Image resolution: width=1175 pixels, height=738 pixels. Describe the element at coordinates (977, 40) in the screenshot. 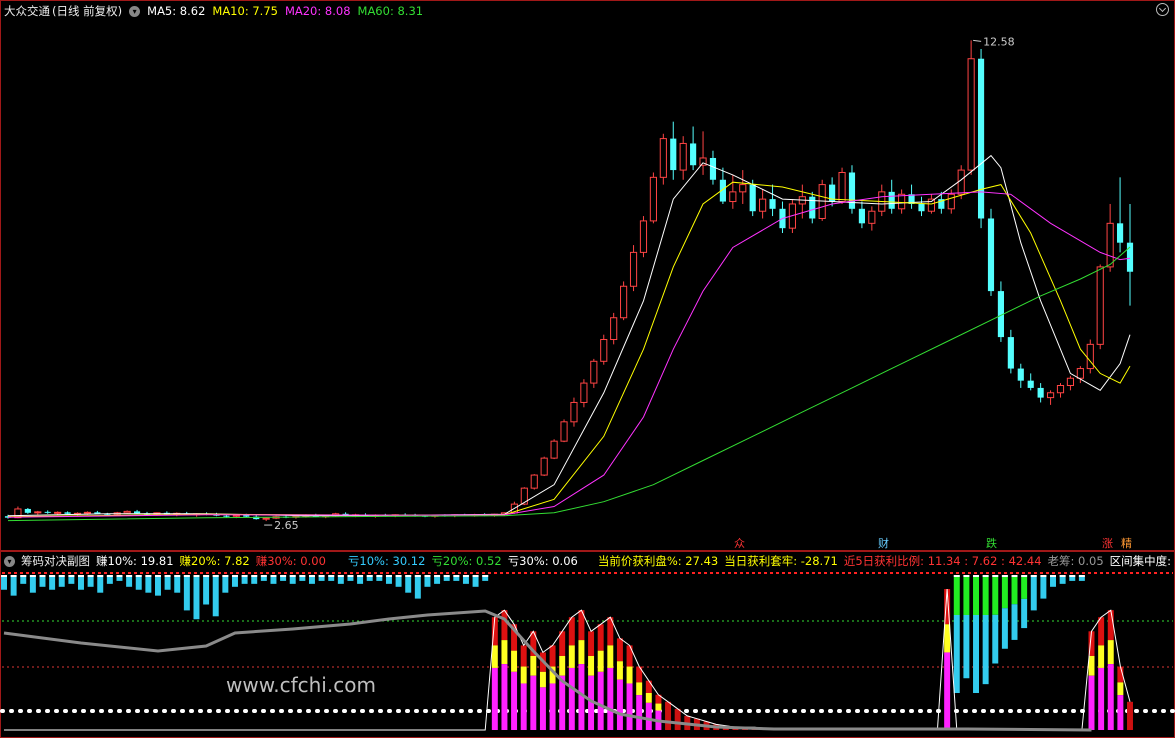

I see `high-annotation-line` at that location.